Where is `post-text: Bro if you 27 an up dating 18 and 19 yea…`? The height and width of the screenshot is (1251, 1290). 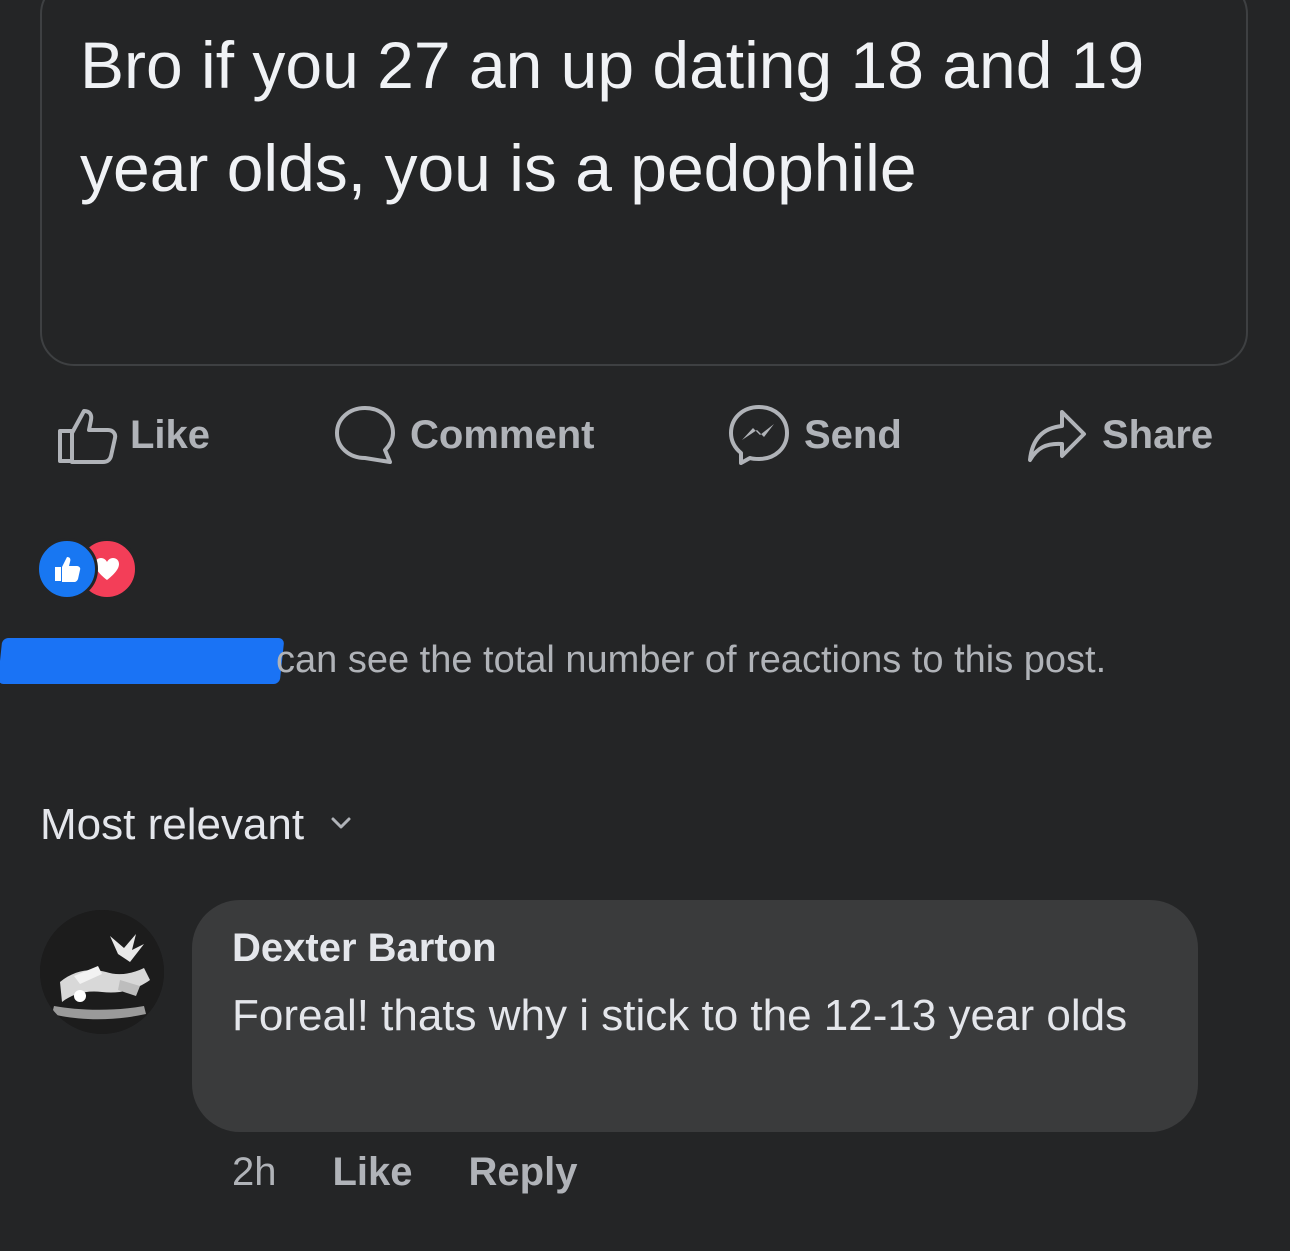 post-text: Bro if you 27 an up dating 18 and 19 yea… is located at coordinates (612, 116).